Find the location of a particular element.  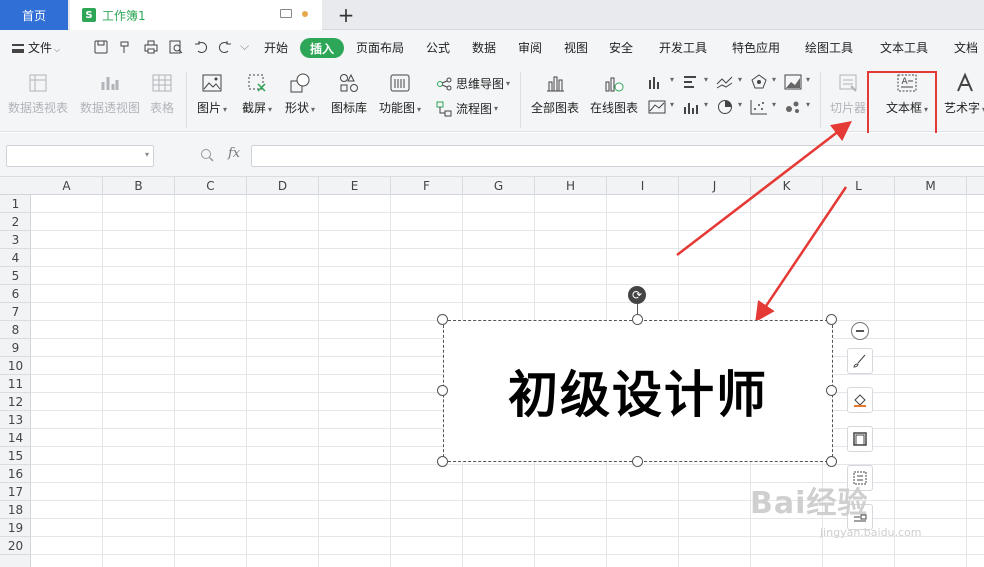

line-chart-icon is located at coordinates (725, 82).